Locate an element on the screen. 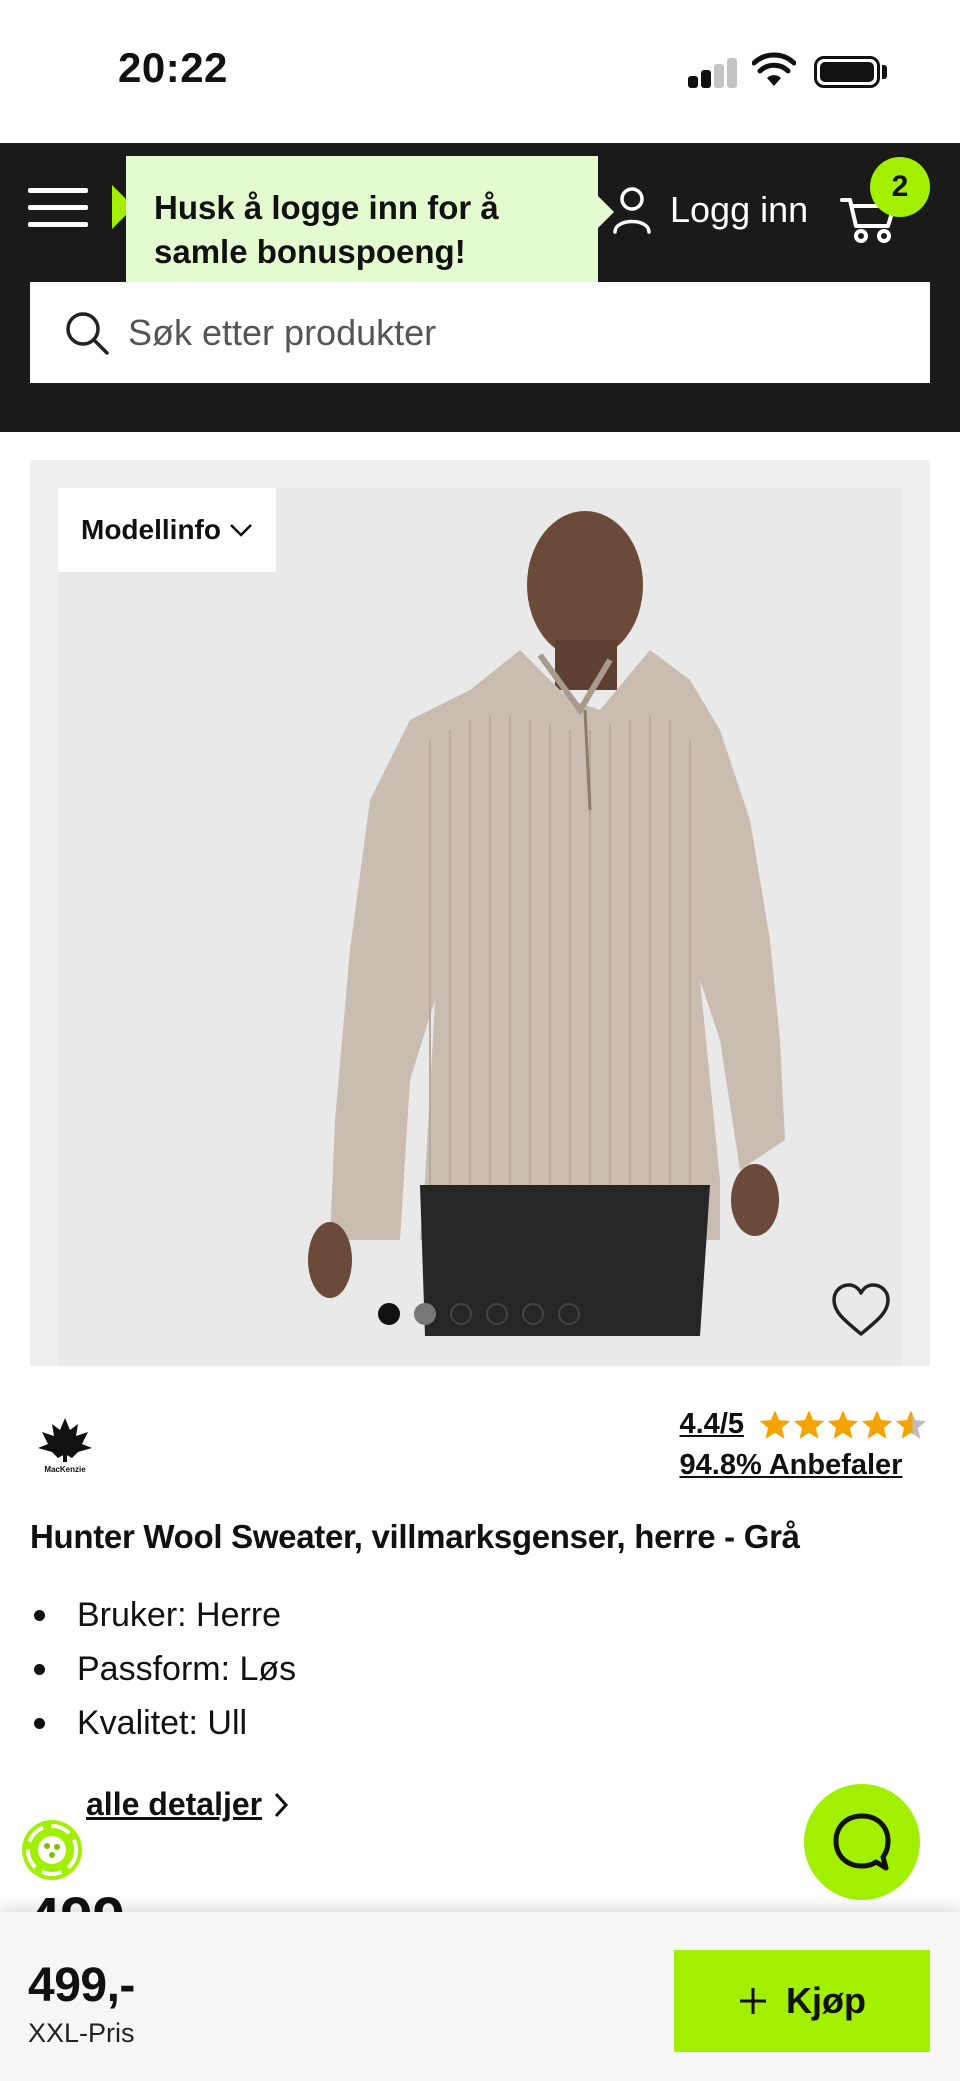 The image size is (960, 2081). chevron-right-icon is located at coordinates (281, 1804).